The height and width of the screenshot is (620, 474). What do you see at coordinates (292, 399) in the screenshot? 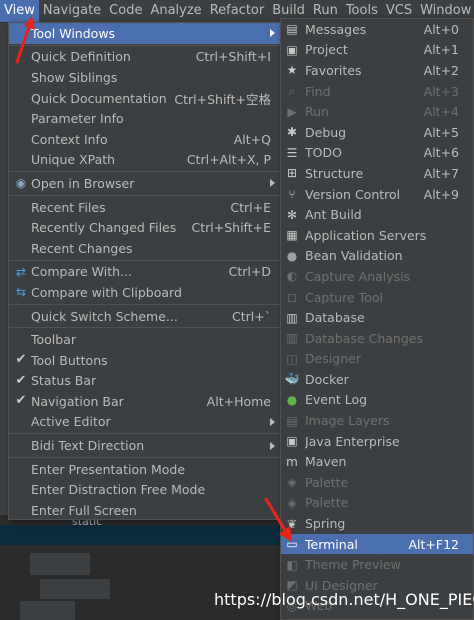
I see `event-log-icon: ●` at bounding box center [292, 399].